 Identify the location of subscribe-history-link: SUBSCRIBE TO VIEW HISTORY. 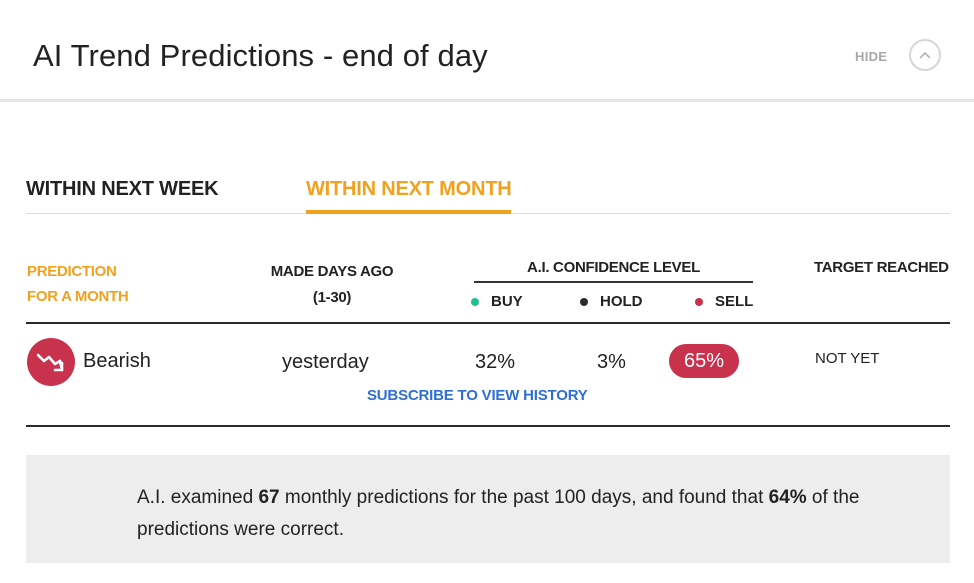
(477, 395).